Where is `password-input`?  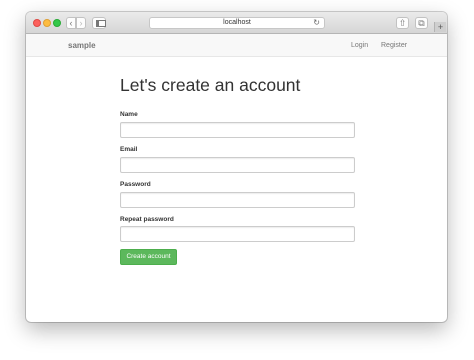 password-input is located at coordinates (237, 200).